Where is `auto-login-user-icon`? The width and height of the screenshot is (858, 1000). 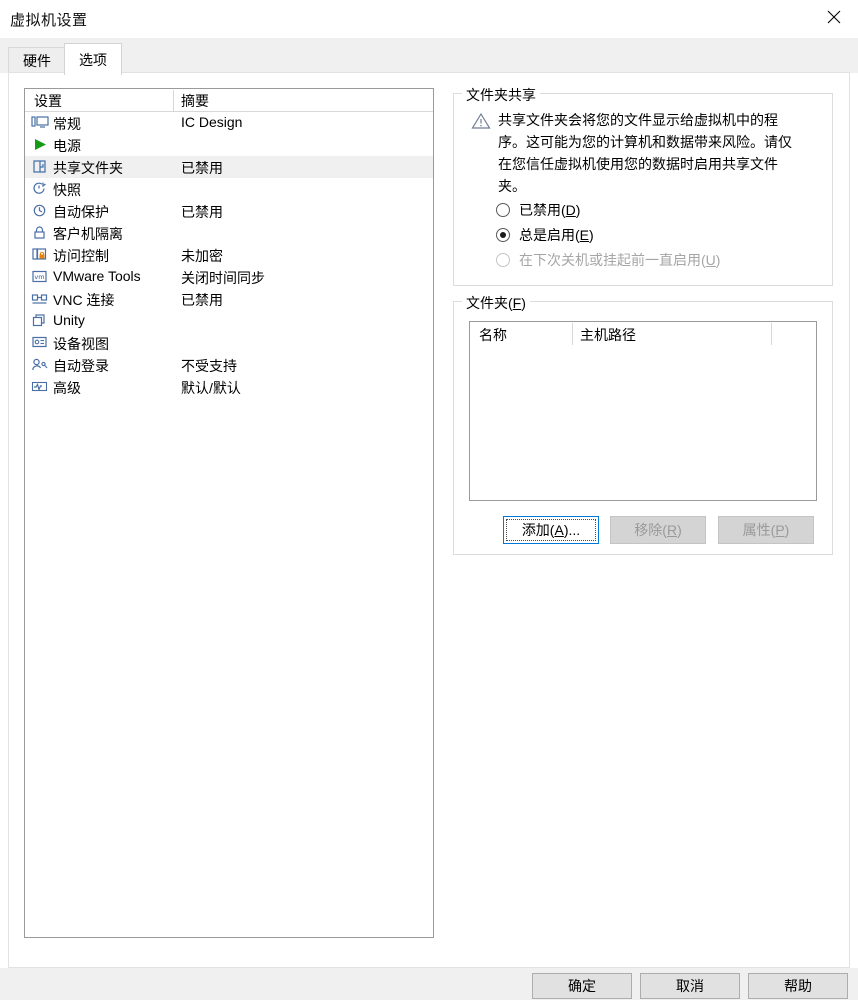 auto-login-user-icon is located at coordinates (40, 365).